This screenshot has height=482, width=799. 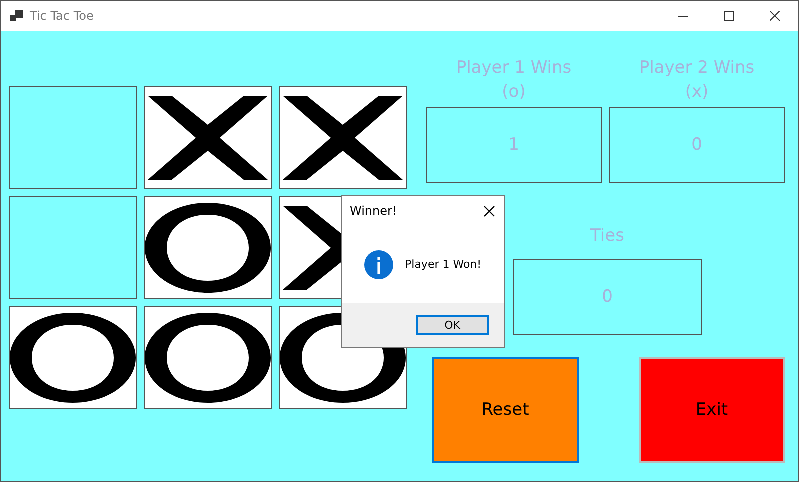 What do you see at coordinates (62, 16) in the screenshot?
I see `window-title: Tic Tac Toe` at bounding box center [62, 16].